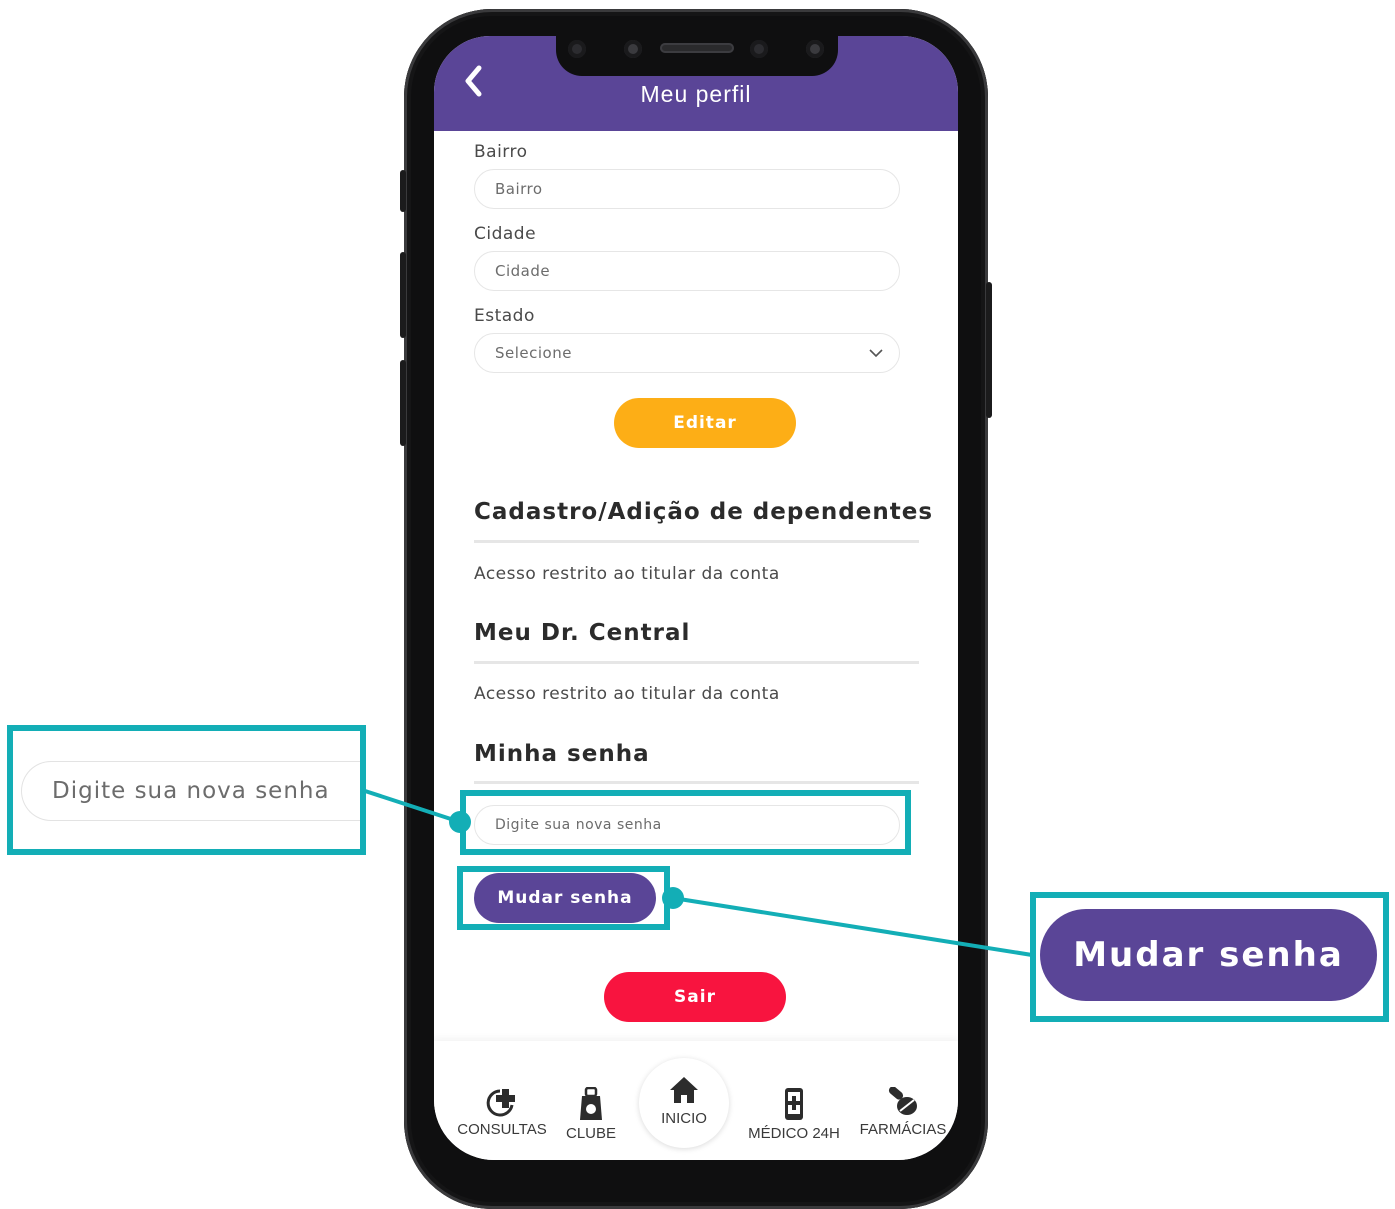 The width and height of the screenshot is (1395, 1209). What do you see at coordinates (500, 1103) in the screenshot?
I see `medical-cross-icon` at bounding box center [500, 1103].